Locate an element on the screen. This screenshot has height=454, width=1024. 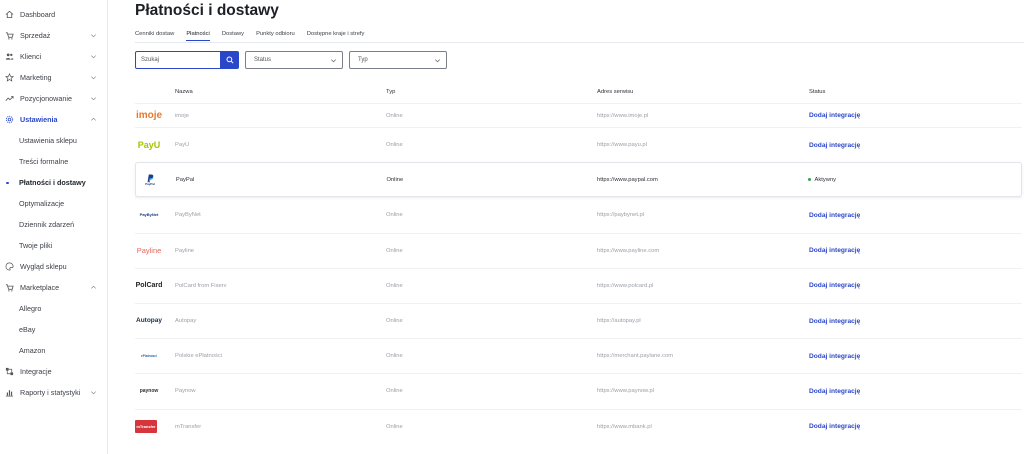
payment-name: mTransfer is located at coordinates (188, 426).